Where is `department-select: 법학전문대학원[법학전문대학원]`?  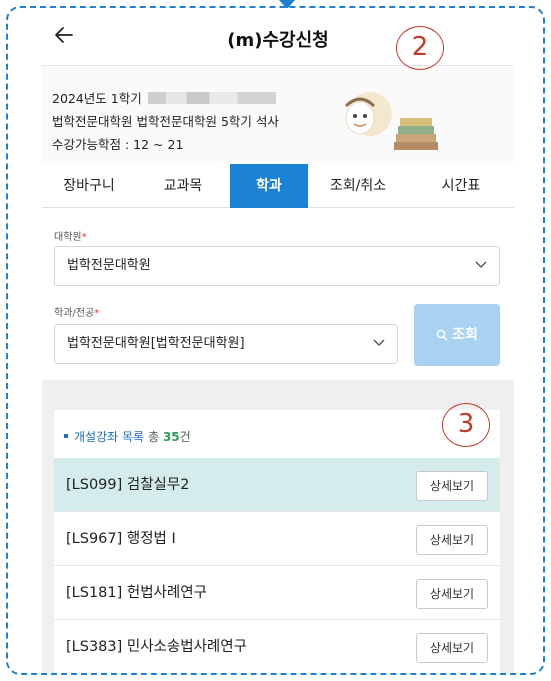 department-select: 법학전문대학원[법학전문대학원] is located at coordinates (226, 344).